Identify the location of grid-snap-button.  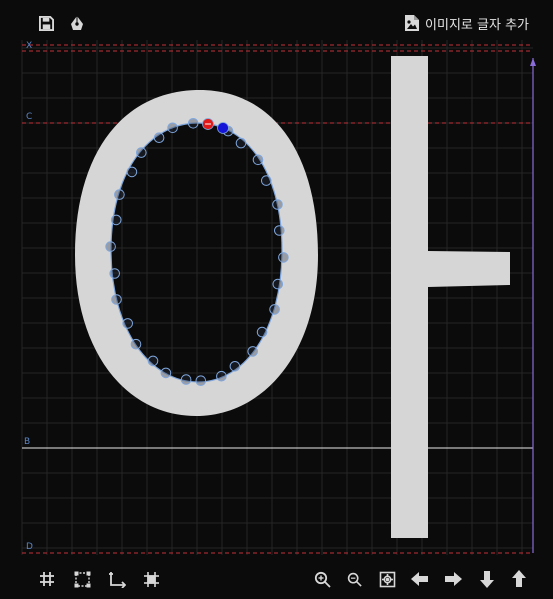
(151, 579).